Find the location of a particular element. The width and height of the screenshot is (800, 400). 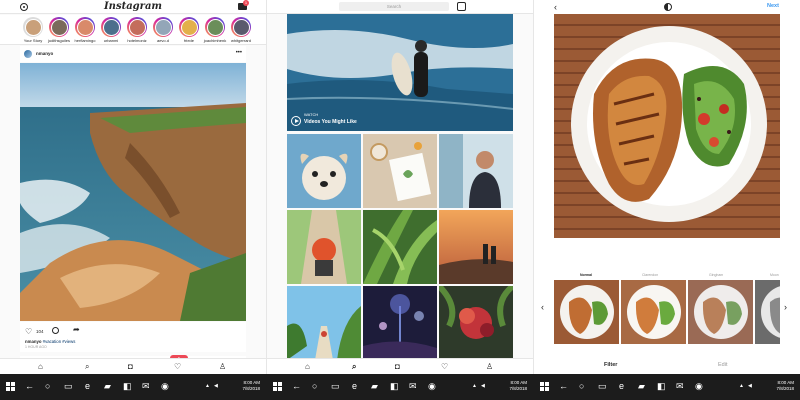

story-item: joachimhenk is located at coordinates (215, 30).